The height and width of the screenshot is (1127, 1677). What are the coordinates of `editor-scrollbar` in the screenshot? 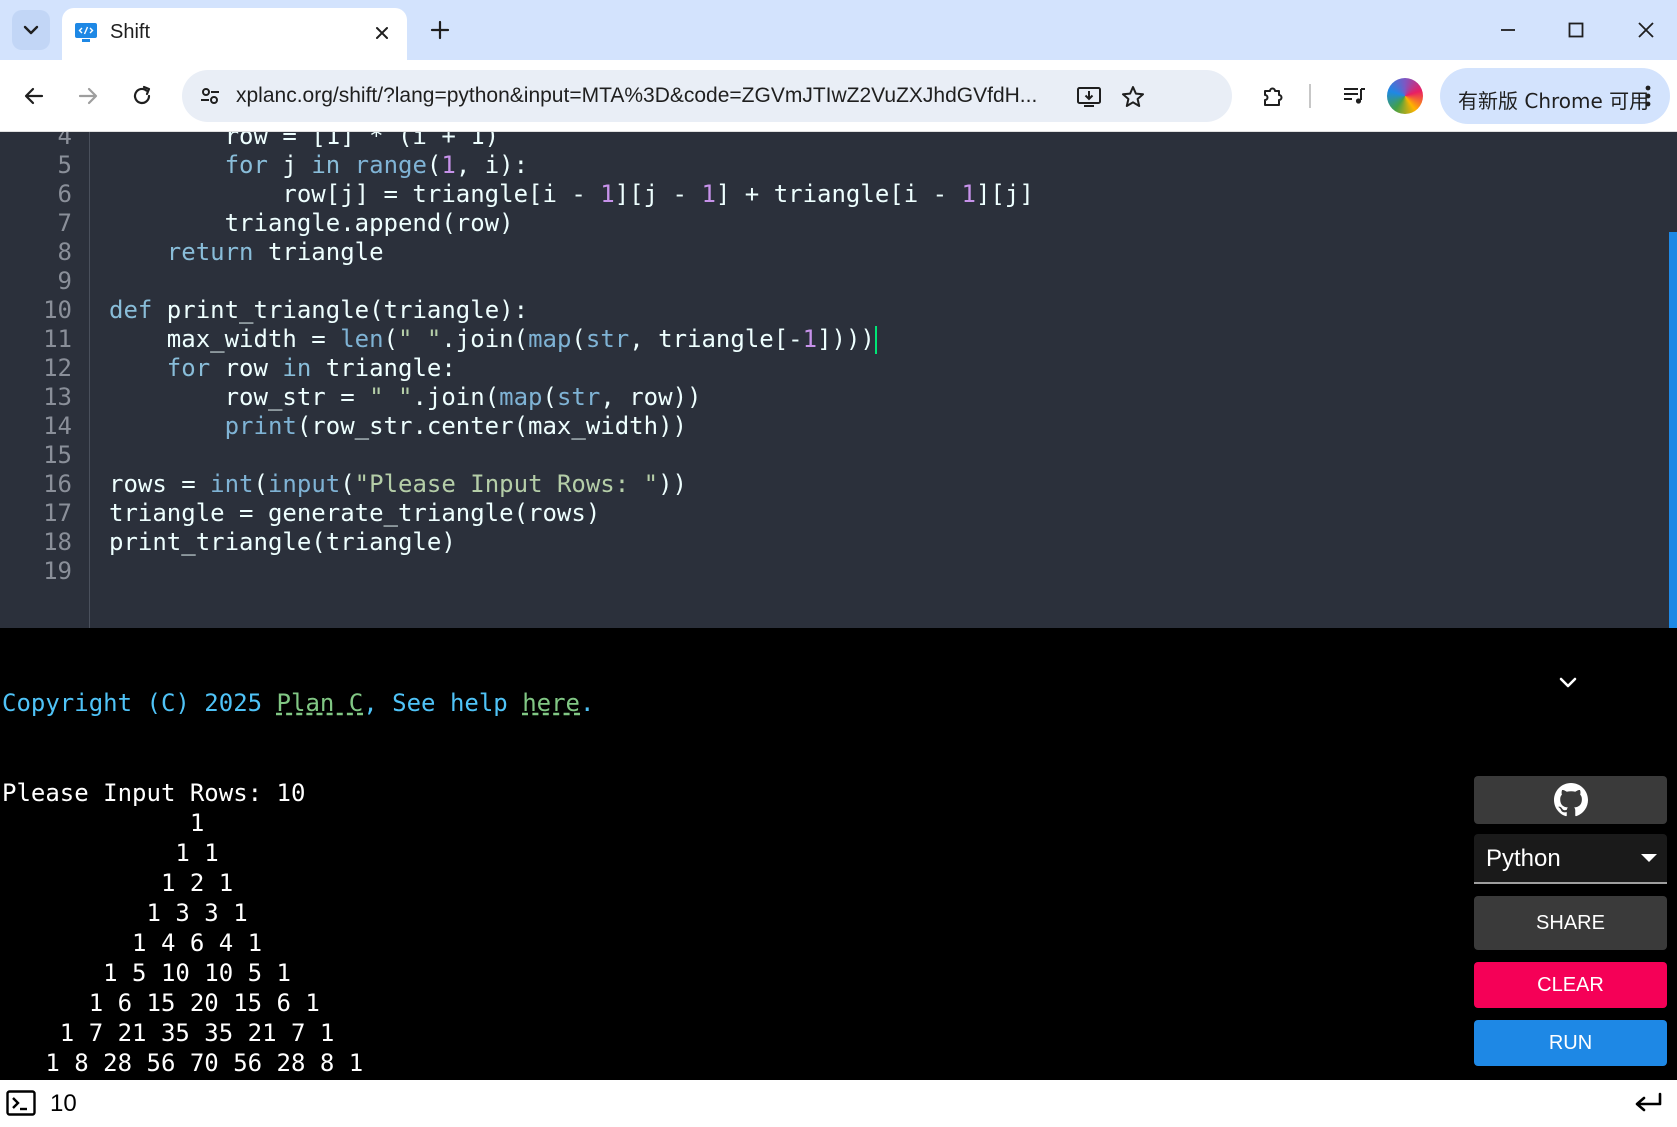 It's located at (1673, 430).